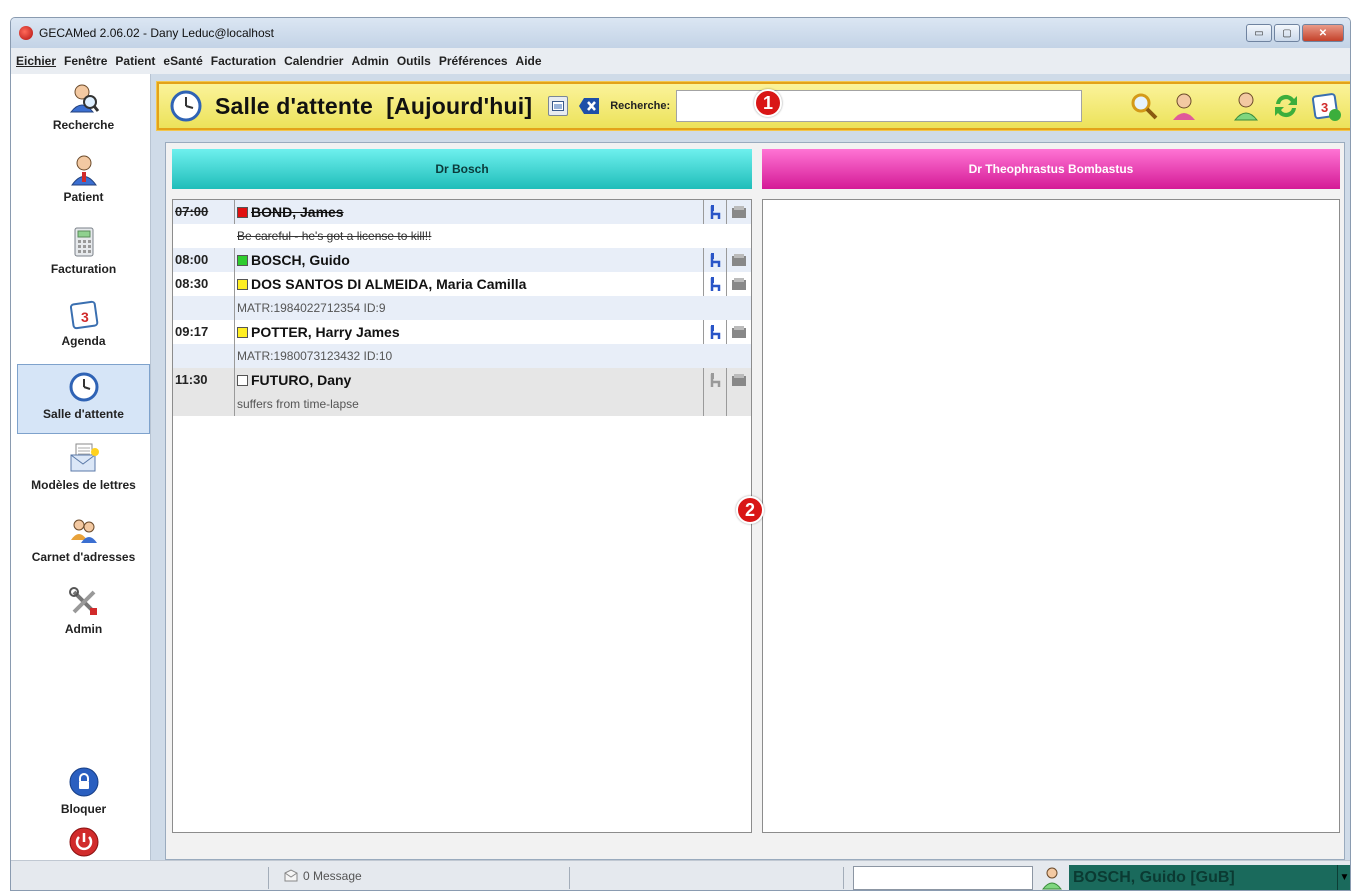 Image resolution: width=1357 pixels, height=891 pixels. I want to click on appointment-note: MATR:1984022712354 ID:9, so click(311, 308).